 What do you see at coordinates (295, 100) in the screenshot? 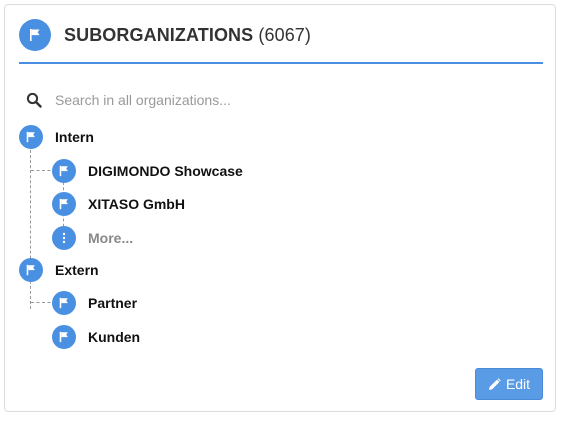
I see `search-input` at bounding box center [295, 100].